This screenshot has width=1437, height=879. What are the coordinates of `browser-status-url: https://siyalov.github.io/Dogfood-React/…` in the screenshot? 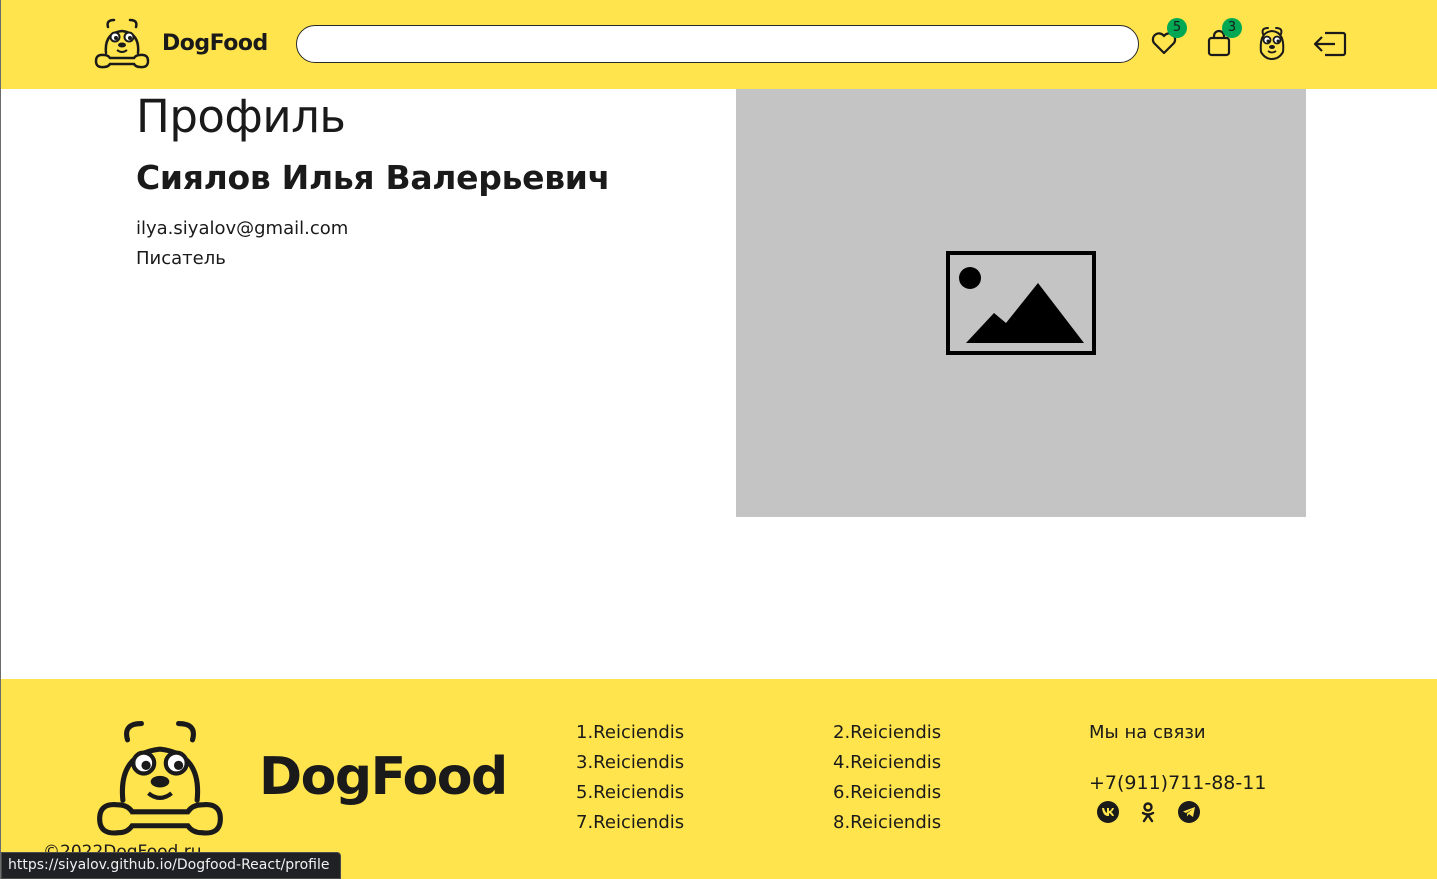 It's located at (171, 865).